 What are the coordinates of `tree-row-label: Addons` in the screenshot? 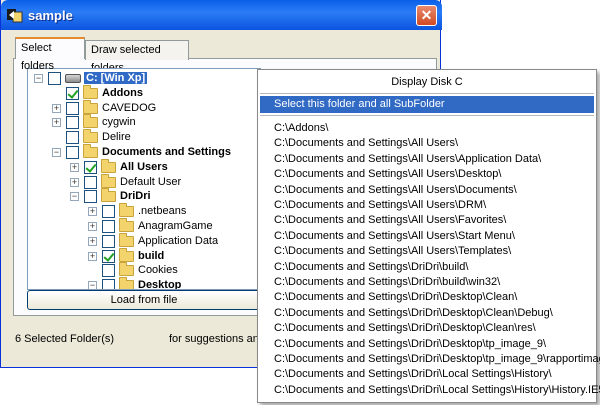 It's located at (122, 92).